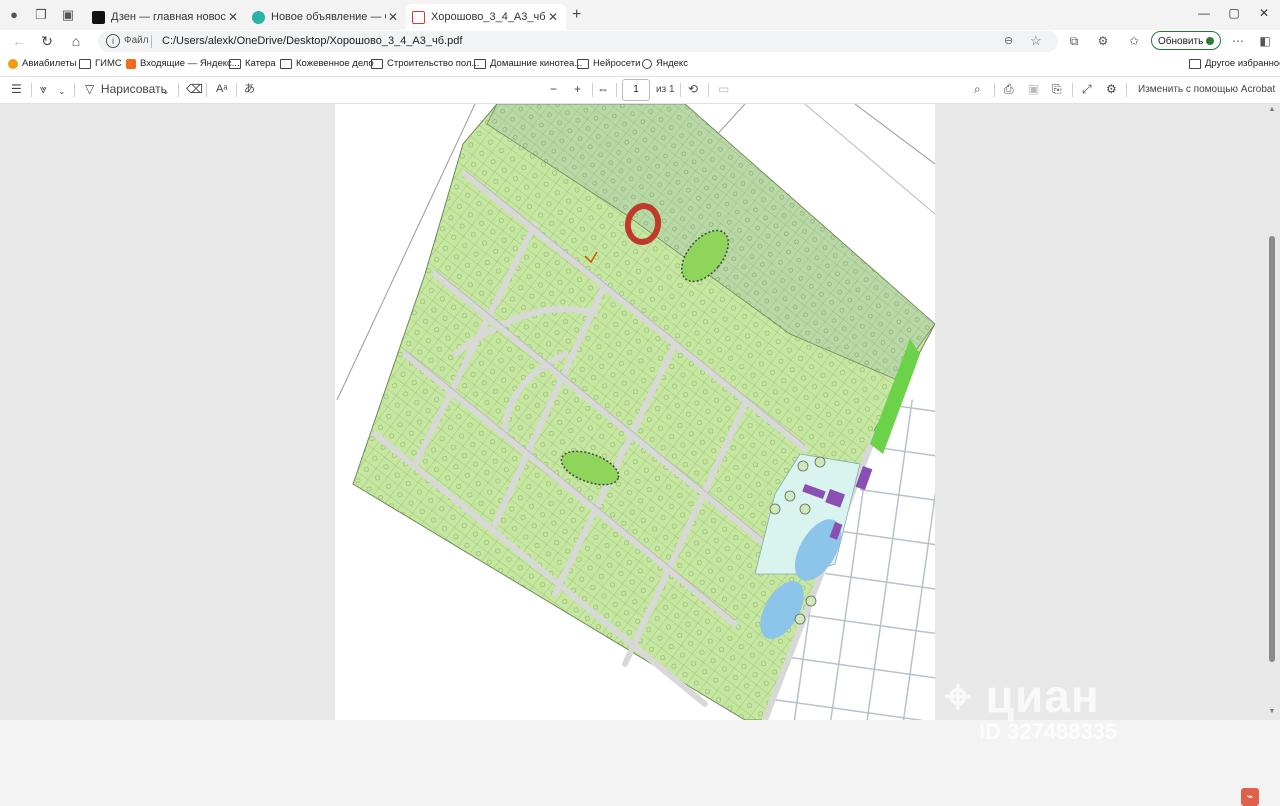 The image size is (1280, 806). I want to click on save-as-icon: ⎘, so click(1057, 89).